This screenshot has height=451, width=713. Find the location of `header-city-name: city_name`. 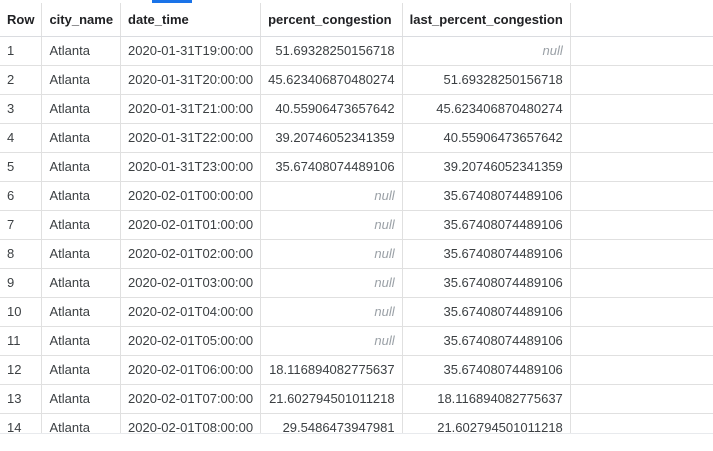

header-city-name: city_name is located at coordinates (81, 20).